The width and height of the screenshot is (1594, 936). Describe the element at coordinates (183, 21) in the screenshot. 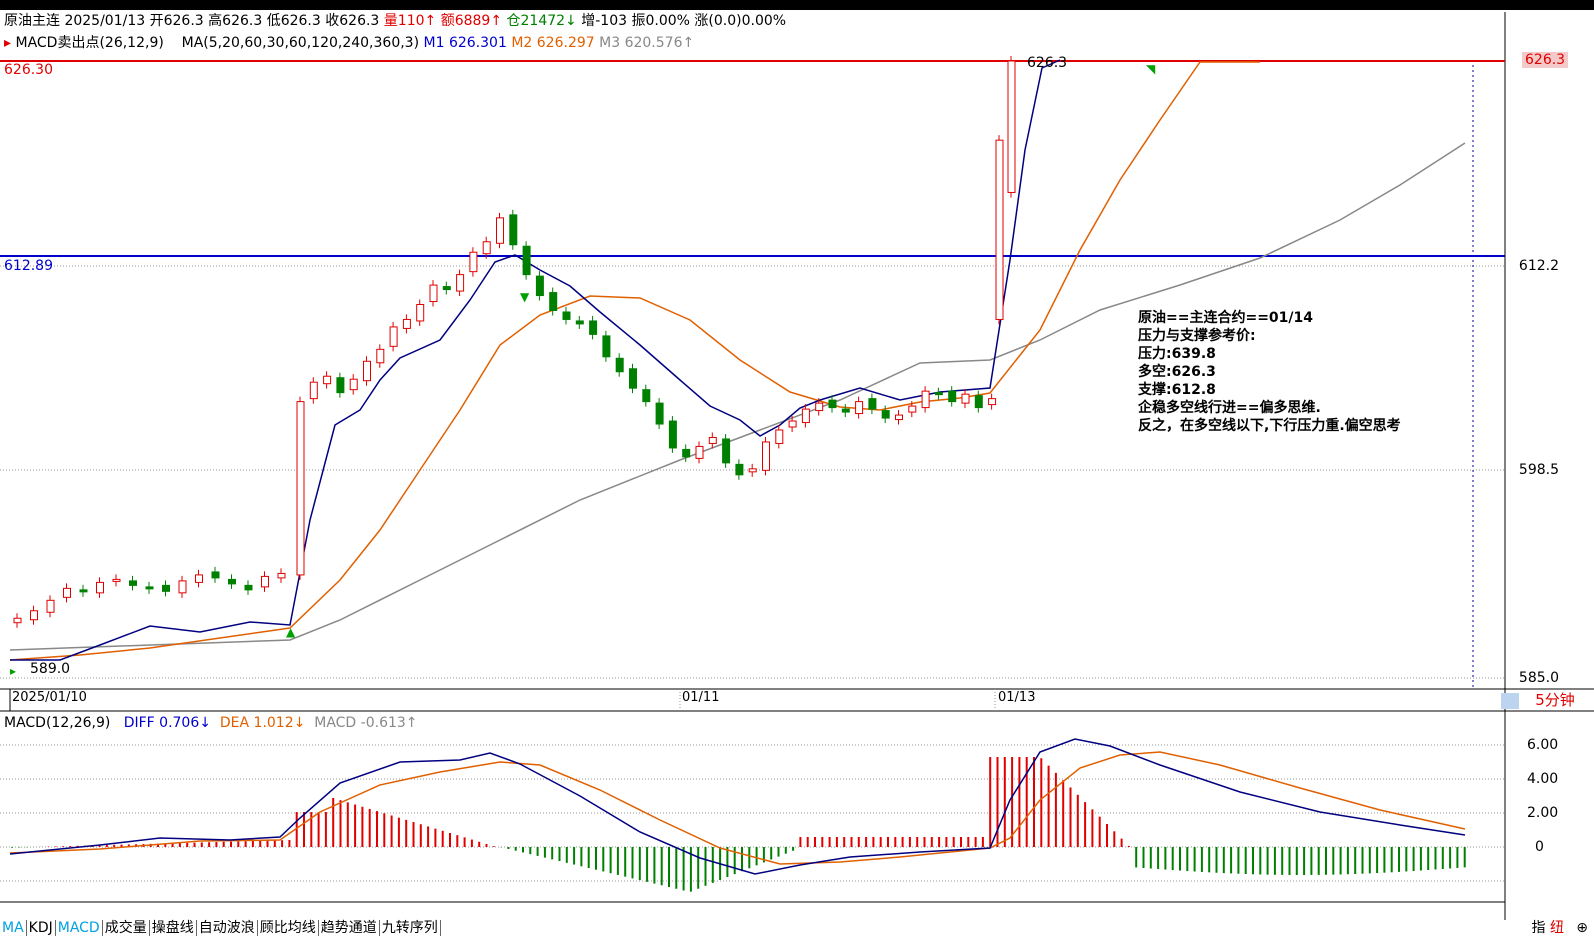

I see `open-value: 626.3` at that location.